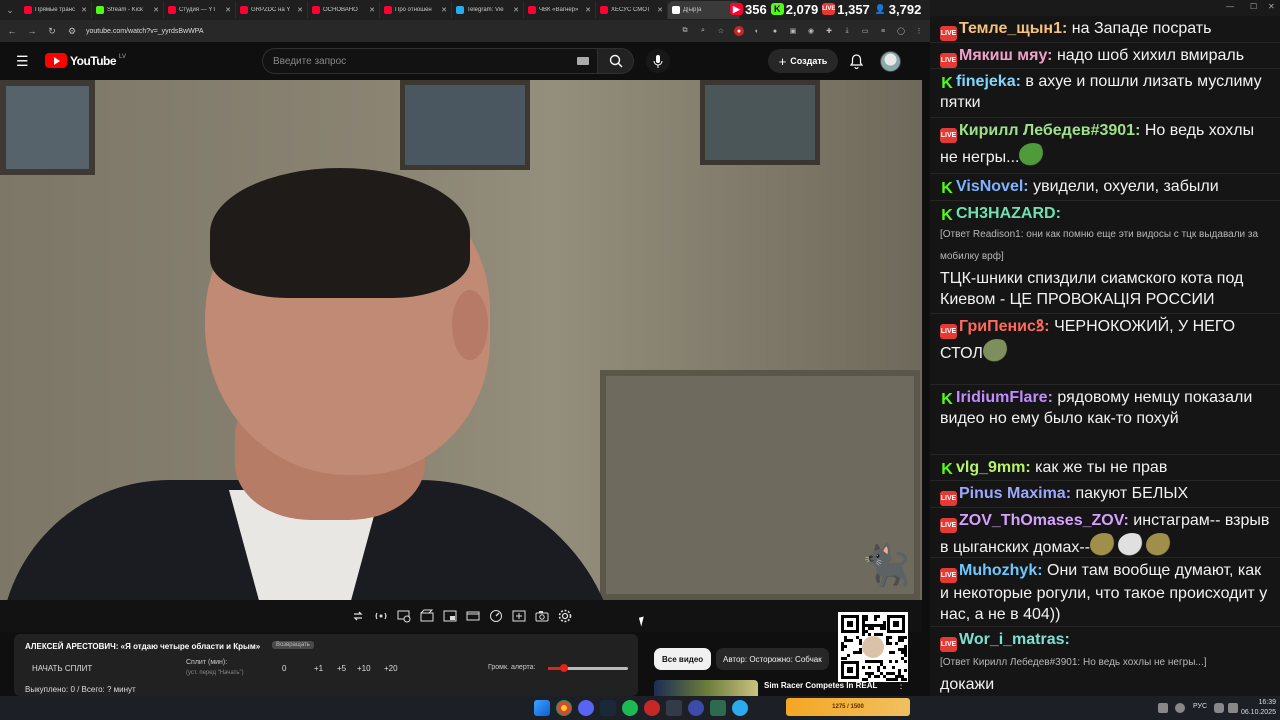 Image resolution: width=1280 pixels, height=720 pixels. I want to click on youtube-logo: YouTube LV, so click(85, 60).